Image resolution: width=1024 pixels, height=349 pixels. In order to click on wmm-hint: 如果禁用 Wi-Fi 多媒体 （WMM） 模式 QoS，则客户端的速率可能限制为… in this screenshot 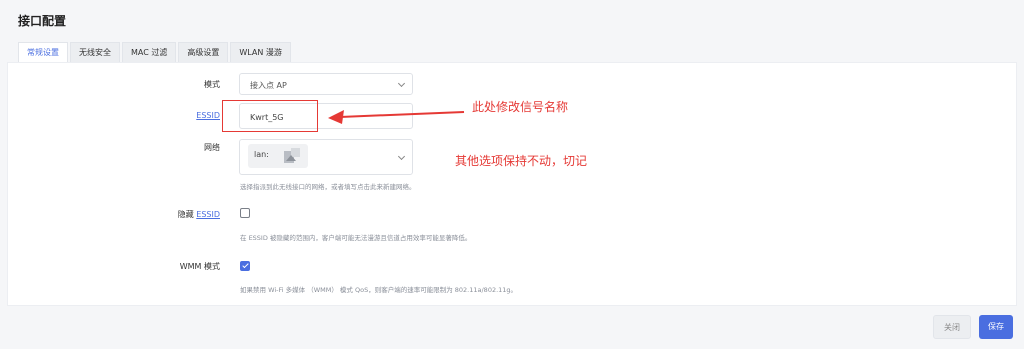, I will do `click(379, 290)`.